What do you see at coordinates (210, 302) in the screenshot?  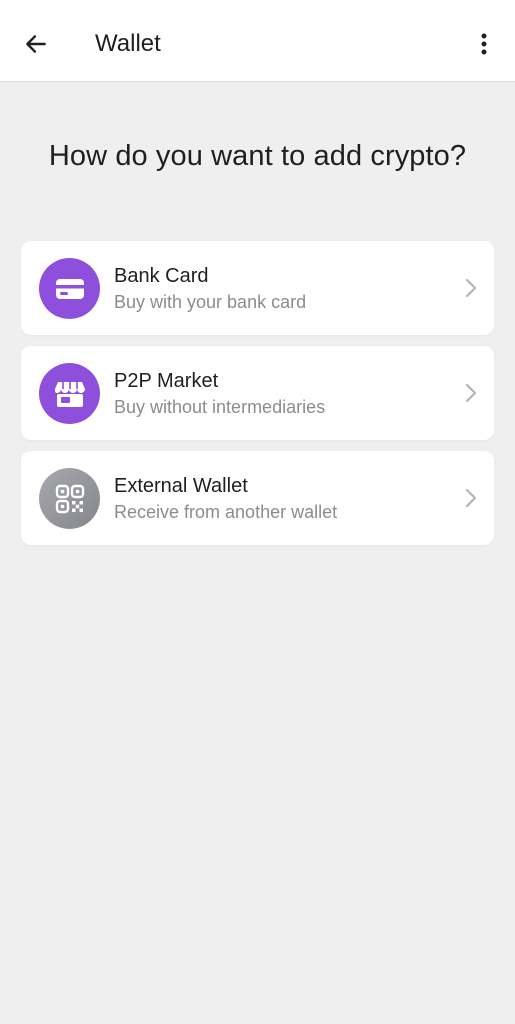 I see `option-subtitle: Buy with your bank card` at bounding box center [210, 302].